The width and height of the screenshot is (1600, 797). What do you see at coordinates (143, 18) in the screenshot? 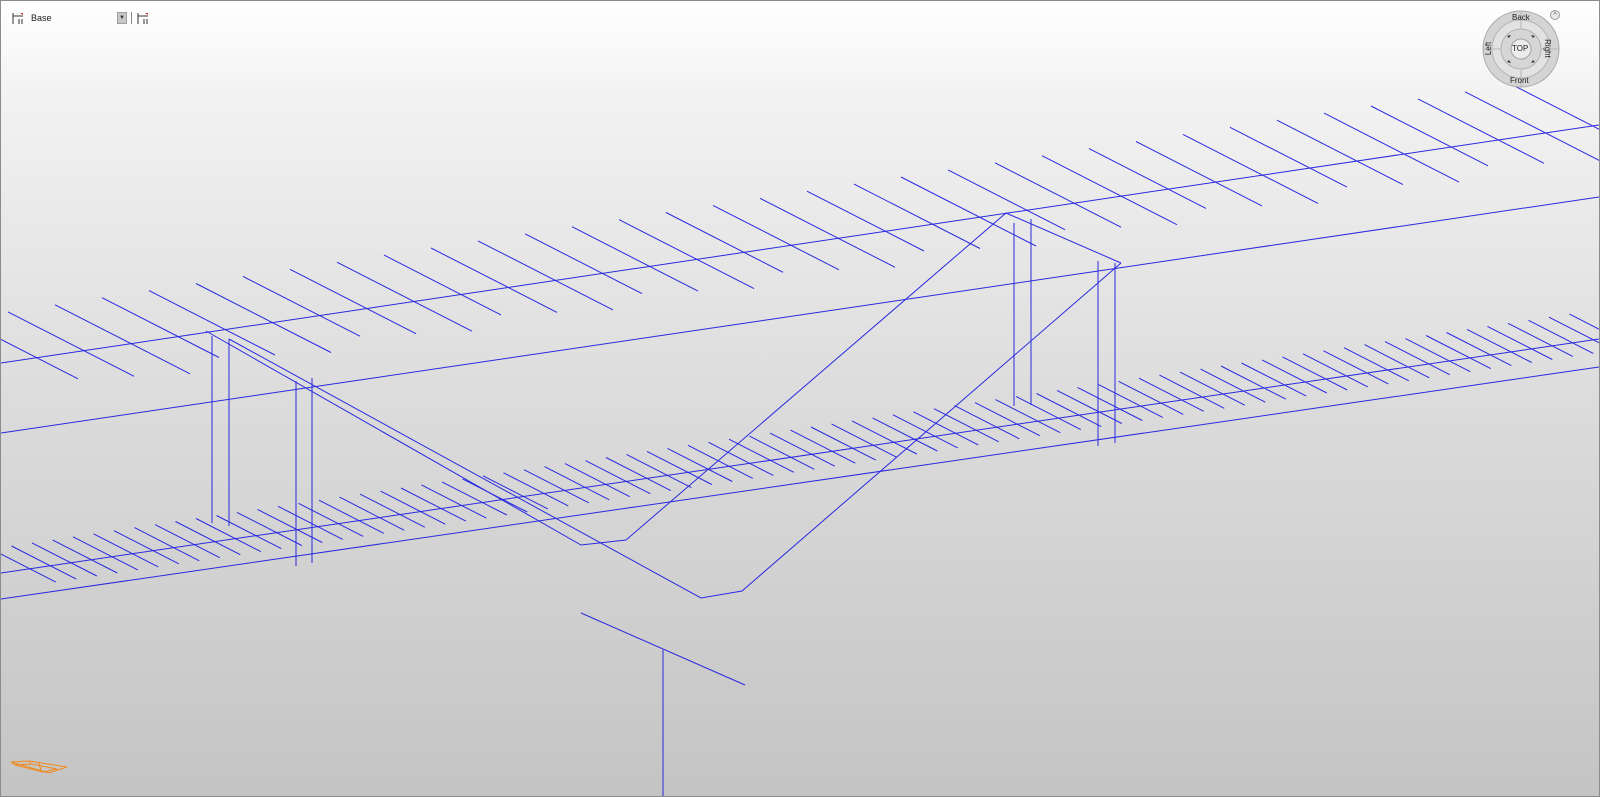
I see `level-settings-icon` at bounding box center [143, 18].